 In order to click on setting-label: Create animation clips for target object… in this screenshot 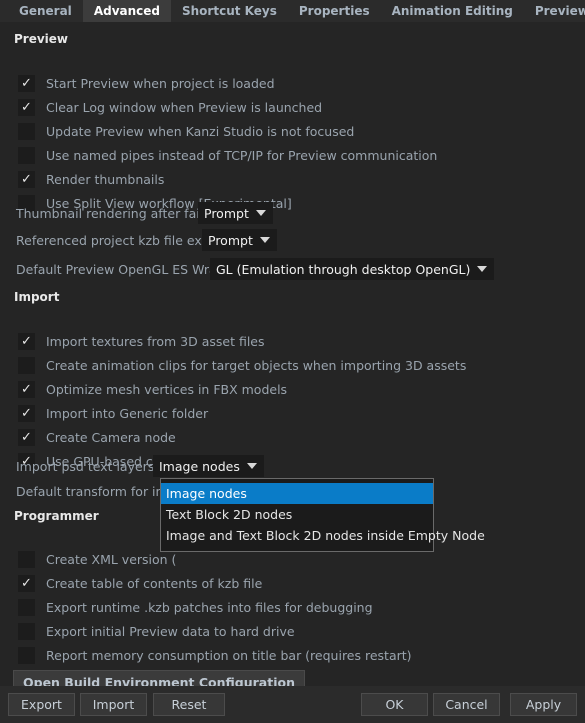, I will do `click(256, 365)`.